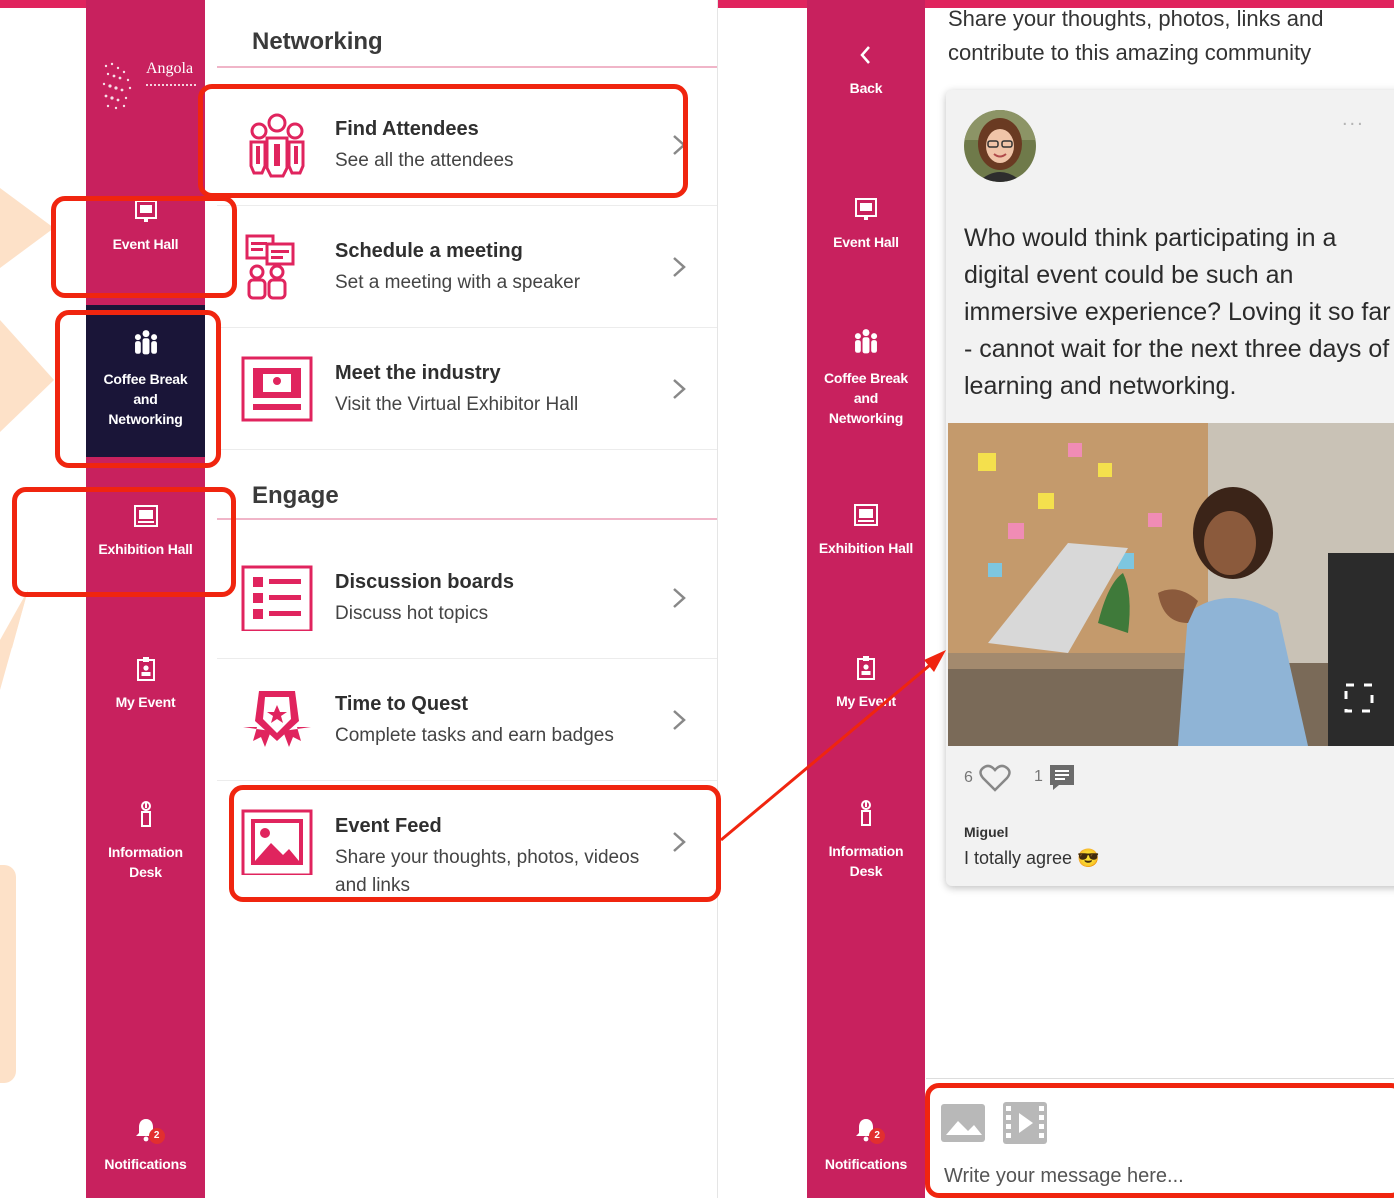 This screenshot has width=1394, height=1198. What do you see at coordinates (1032, 858) in the screenshot?
I see `comment-text: I totally agree 😎` at bounding box center [1032, 858].